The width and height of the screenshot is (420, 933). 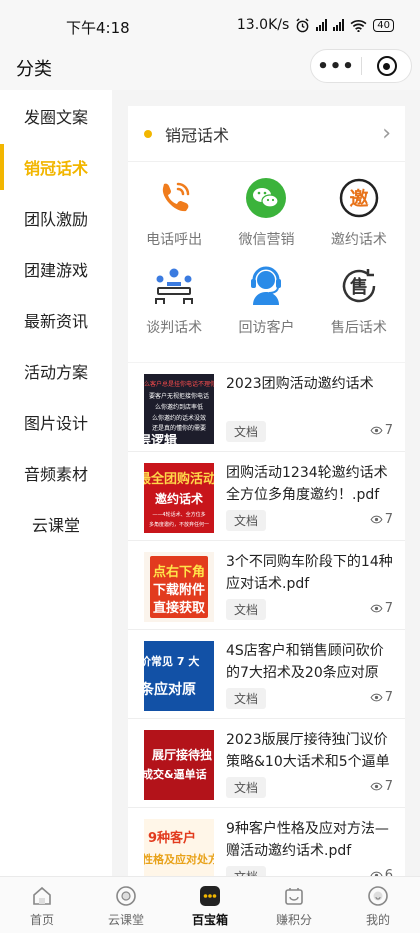 What do you see at coordinates (359, 308) in the screenshot?
I see `grid-item-aftersale: 售 售后话术` at bounding box center [359, 308].